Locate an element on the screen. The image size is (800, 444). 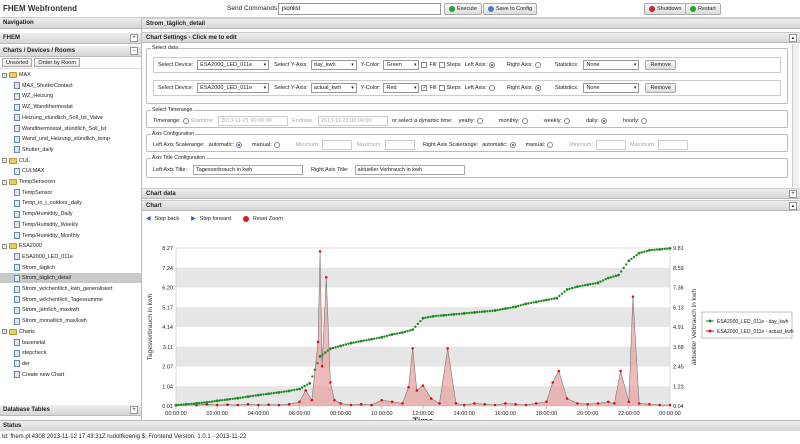
shutdown-button: Shutdown is located at coordinates (665, 9).